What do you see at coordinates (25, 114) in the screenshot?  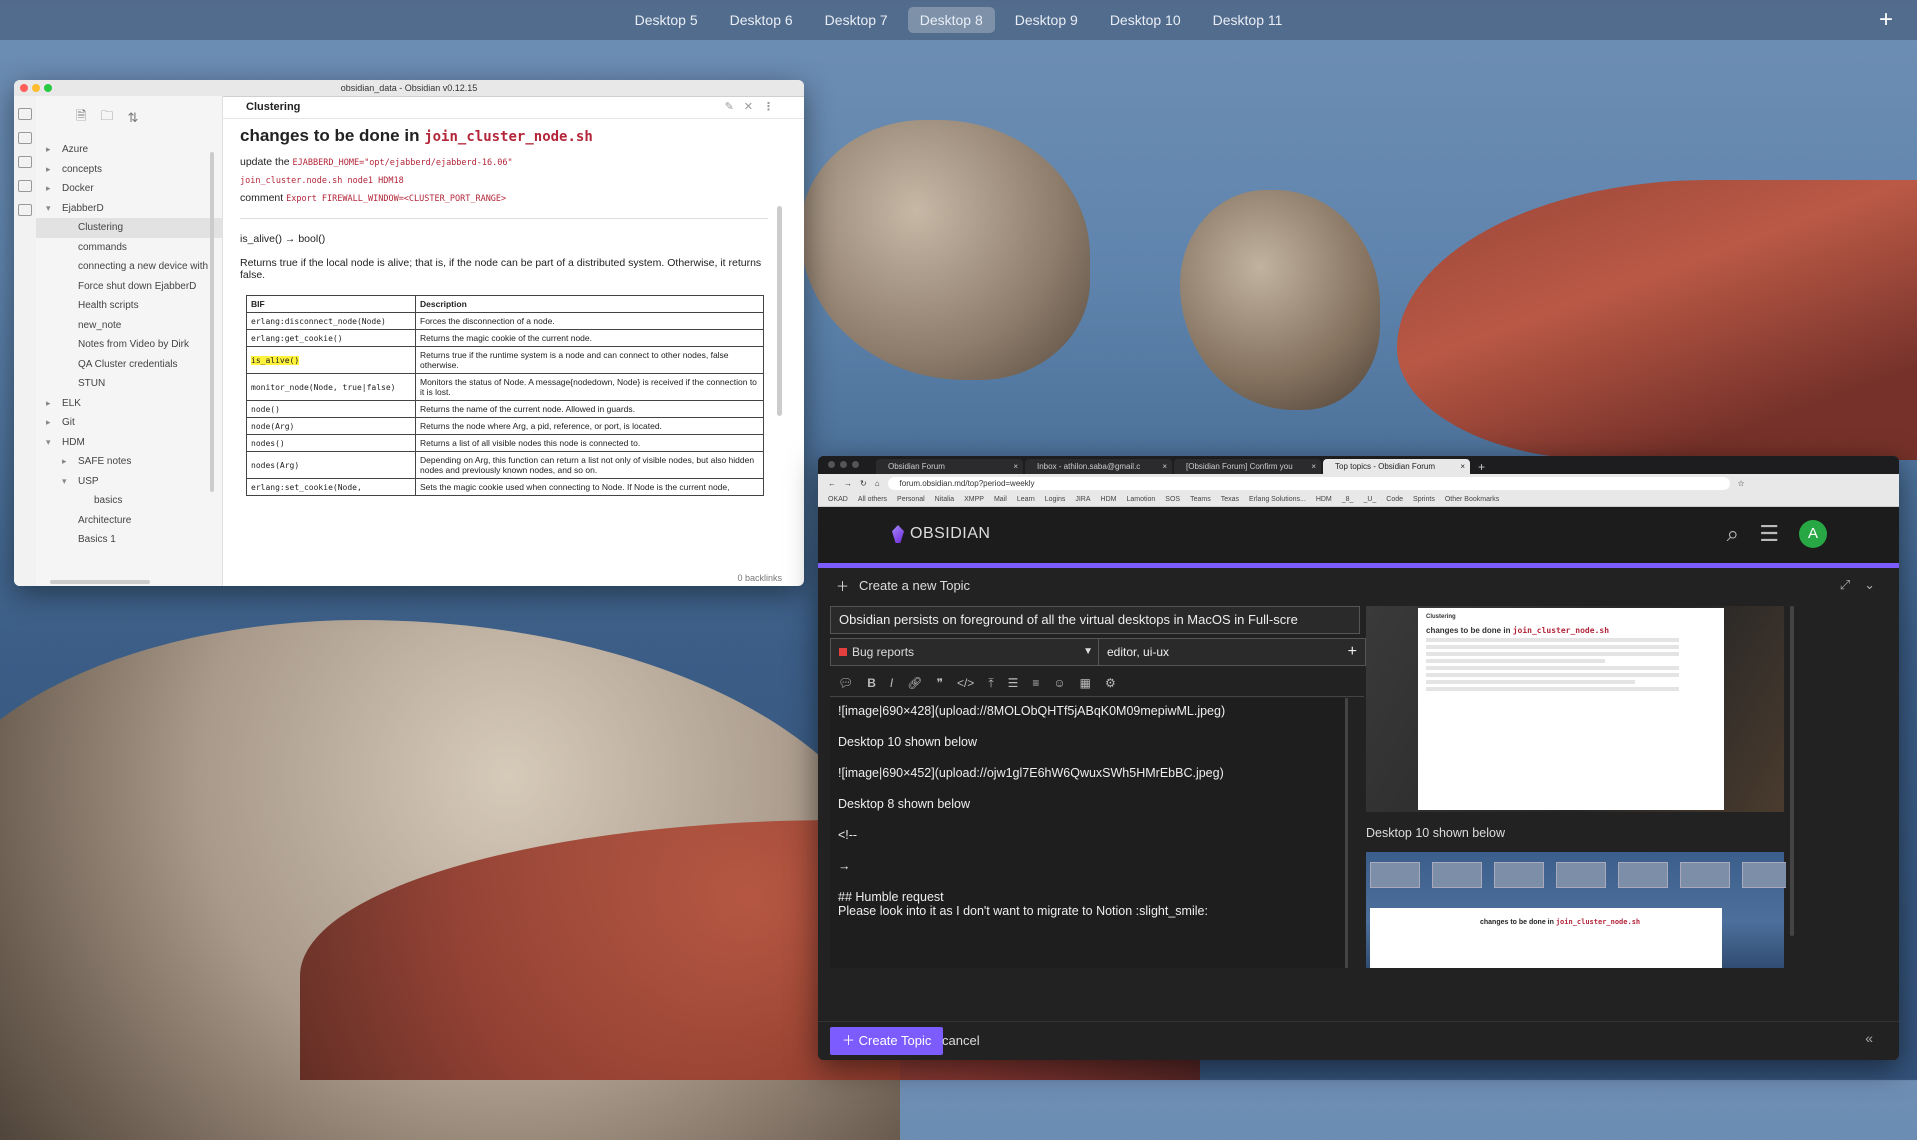 I see `graph-view-icon` at bounding box center [25, 114].